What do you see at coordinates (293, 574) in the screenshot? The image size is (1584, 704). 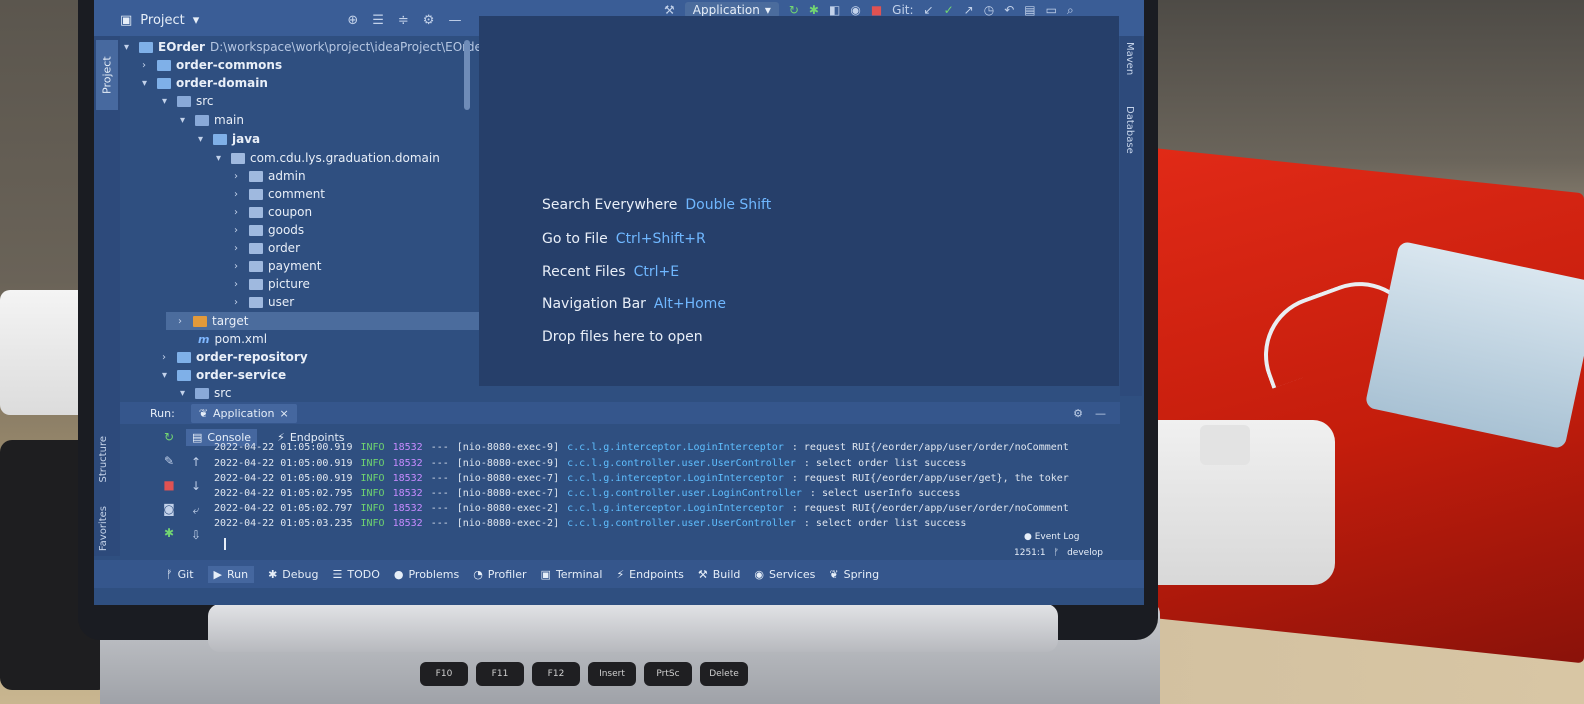 I see `tool-tab-debug: ✱ Debug` at bounding box center [293, 574].